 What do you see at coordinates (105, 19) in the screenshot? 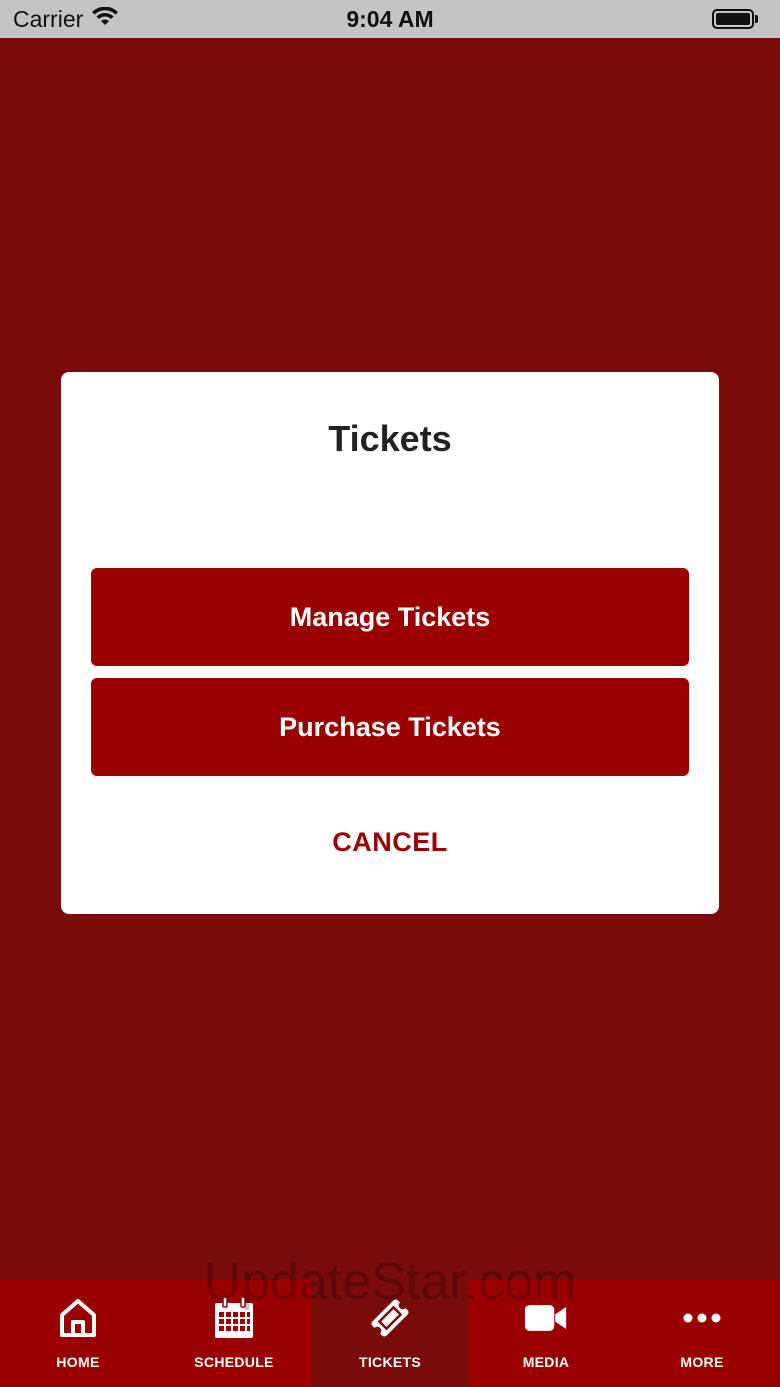
I see `wifi-icon` at bounding box center [105, 19].